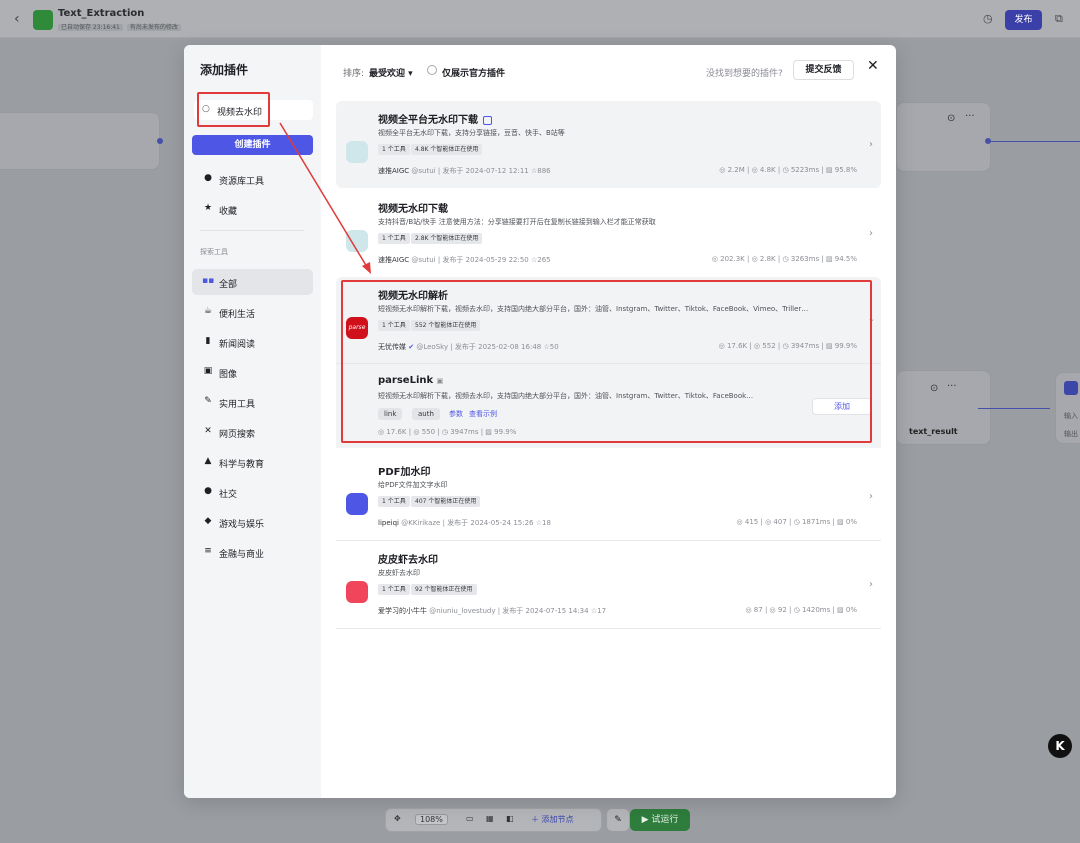 The height and width of the screenshot is (843, 1080). I want to click on favorite-count: 18, so click(546, 523).